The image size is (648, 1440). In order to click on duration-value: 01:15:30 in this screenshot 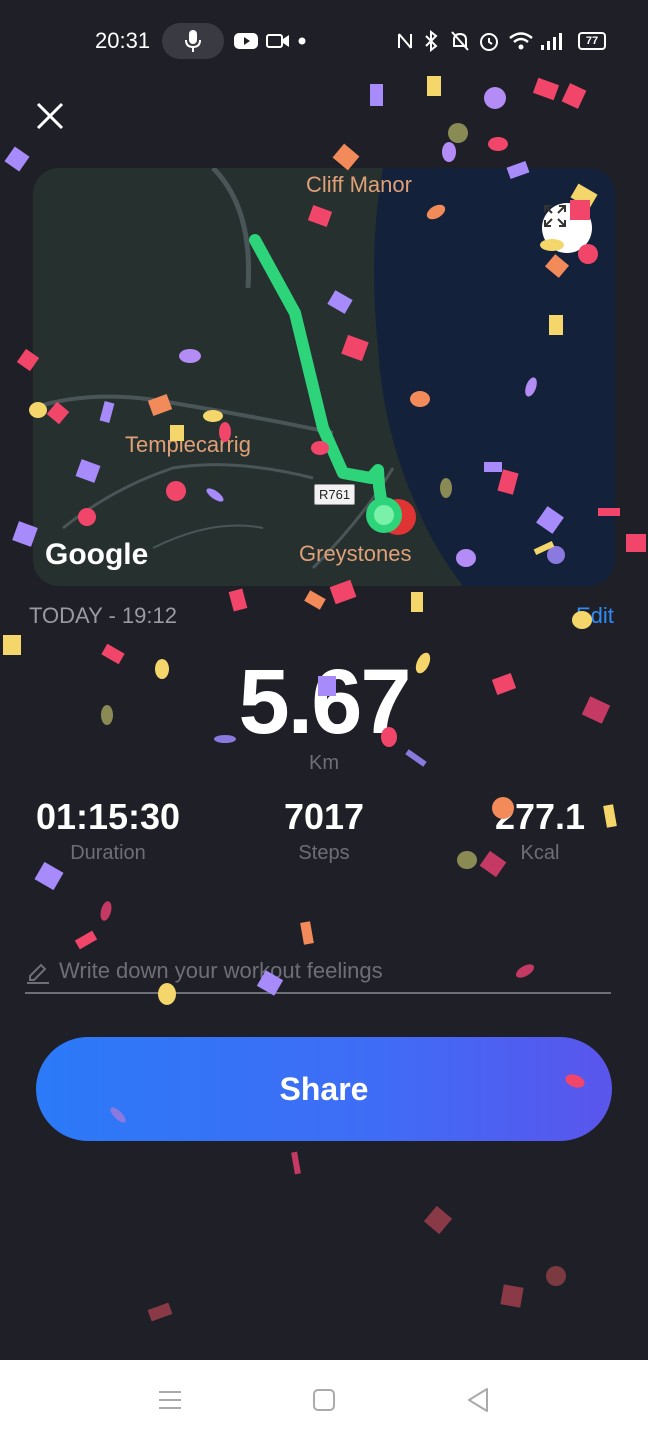, I will do `click(108, 816)`.